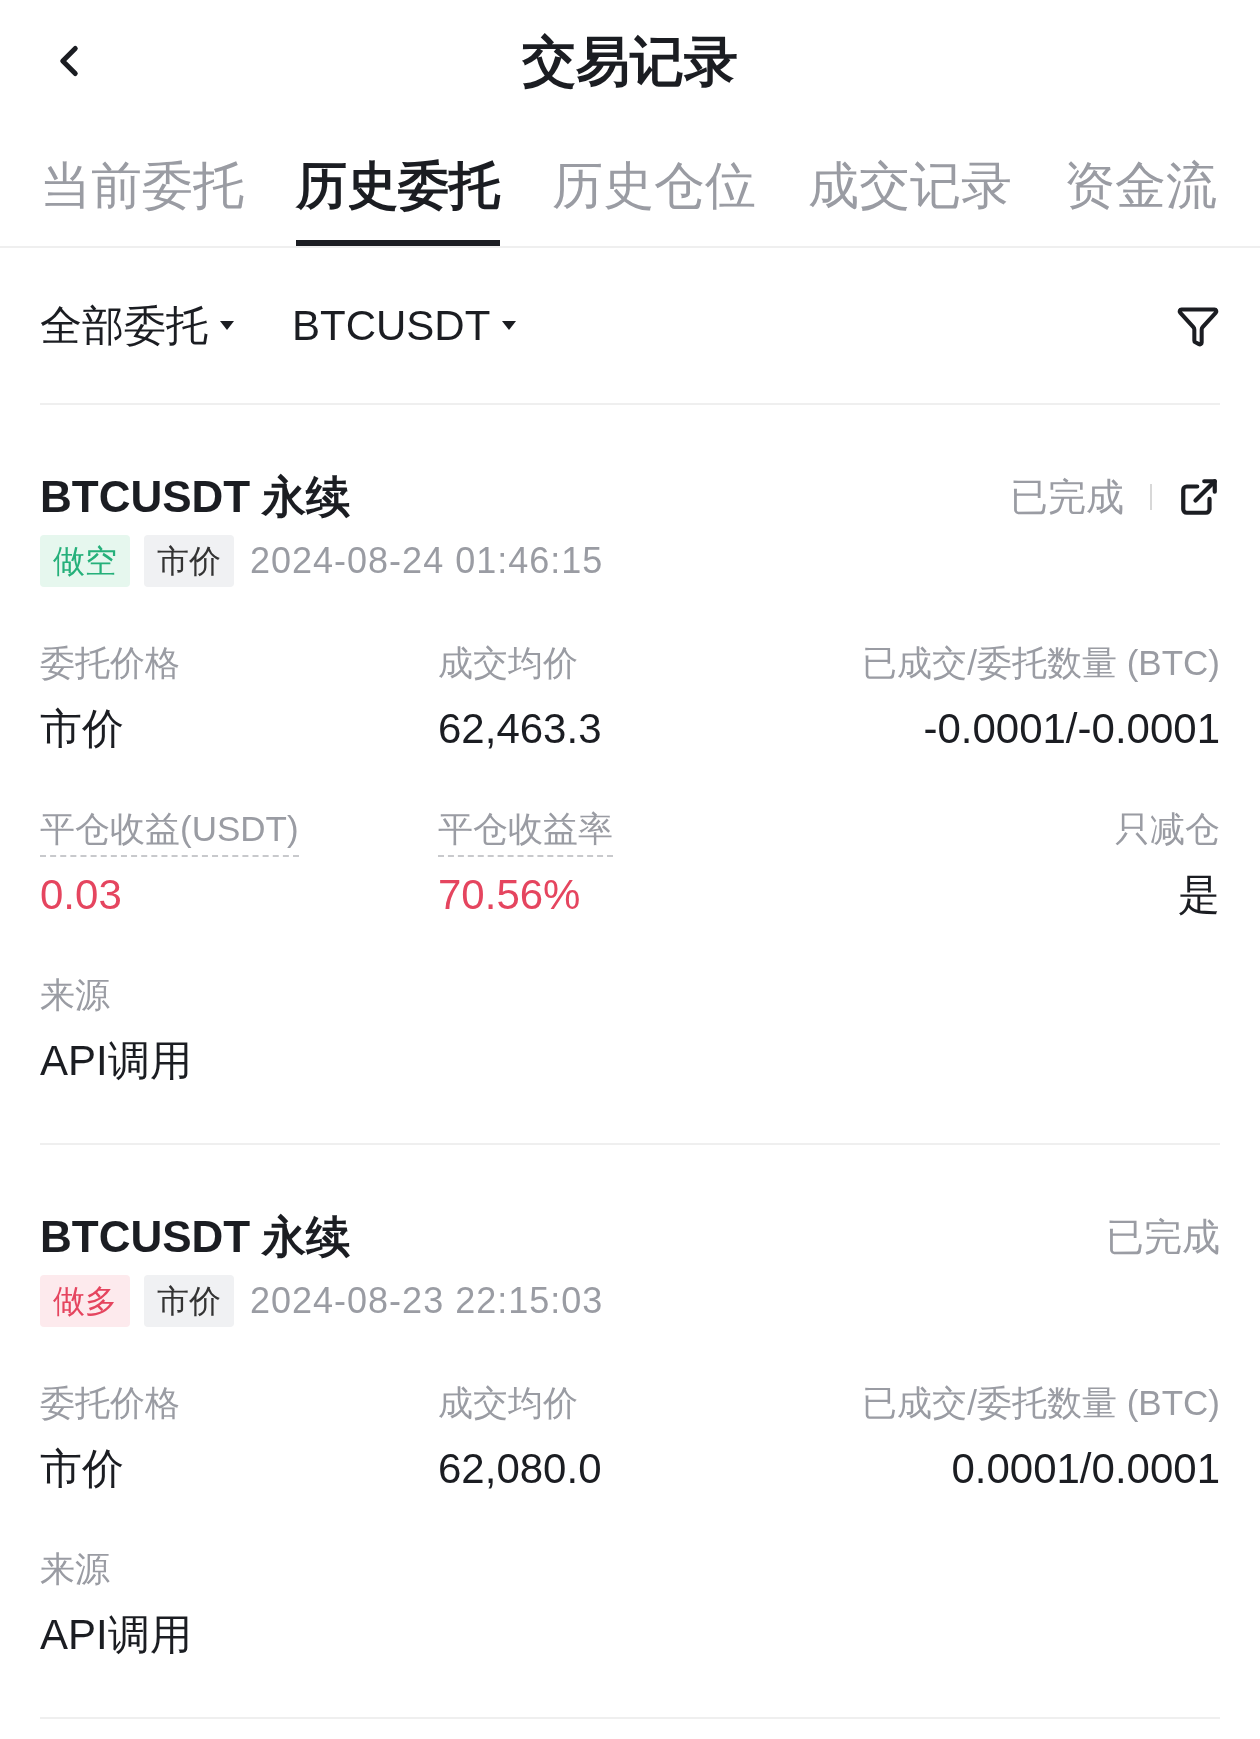 The image size is (1260, 1739). Describe the element at coordinates (85, 561) in the screenshot. I see `side-tag: 做空` at that location.